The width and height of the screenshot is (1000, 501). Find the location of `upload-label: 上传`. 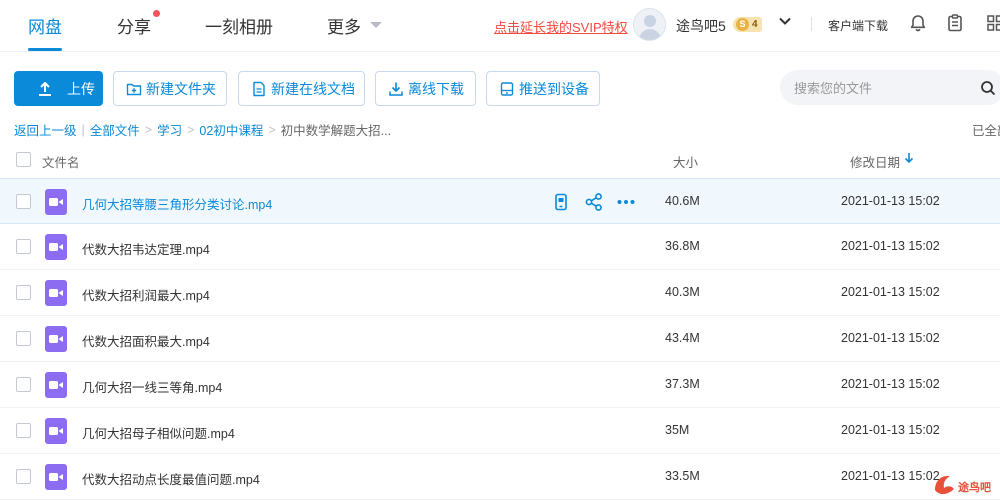

upload-label: 上传 is located at coordinates (81, 88).